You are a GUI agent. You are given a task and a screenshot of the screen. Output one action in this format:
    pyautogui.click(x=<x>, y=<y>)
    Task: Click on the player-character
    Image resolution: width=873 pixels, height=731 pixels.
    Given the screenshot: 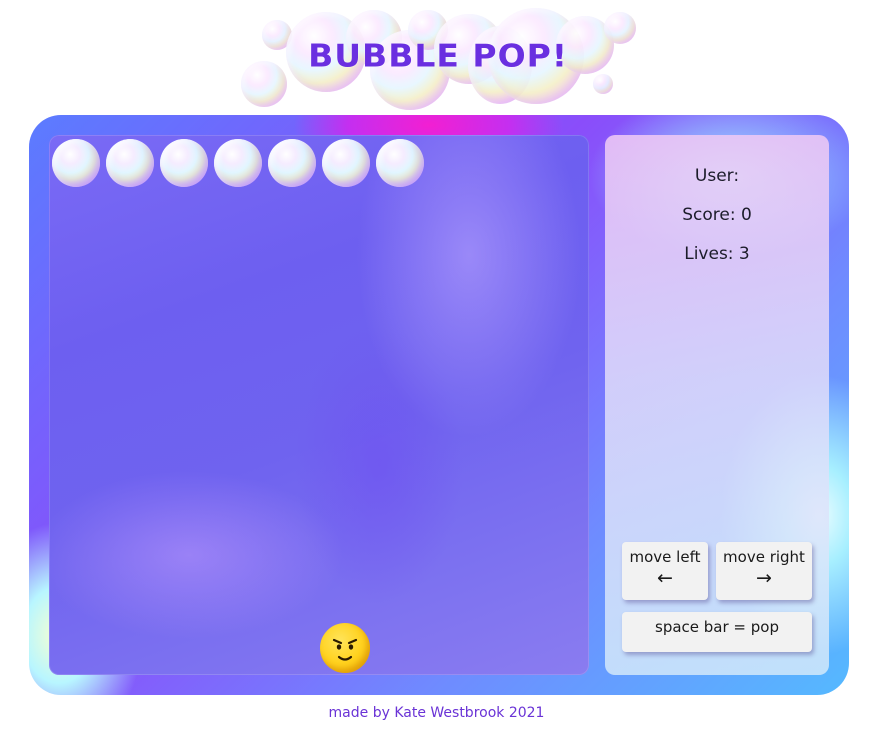 What is the action you would take?
    pyautogui.click(x=345, y=648)
    